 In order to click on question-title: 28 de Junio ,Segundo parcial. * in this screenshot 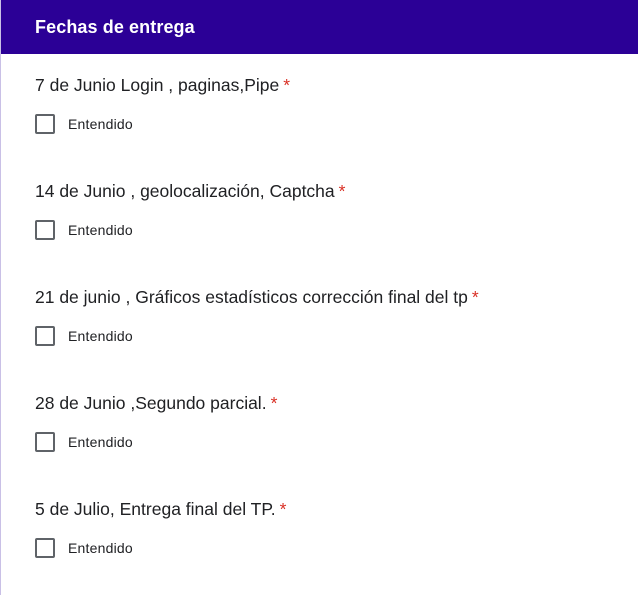, I will do `click(336, 403)`.